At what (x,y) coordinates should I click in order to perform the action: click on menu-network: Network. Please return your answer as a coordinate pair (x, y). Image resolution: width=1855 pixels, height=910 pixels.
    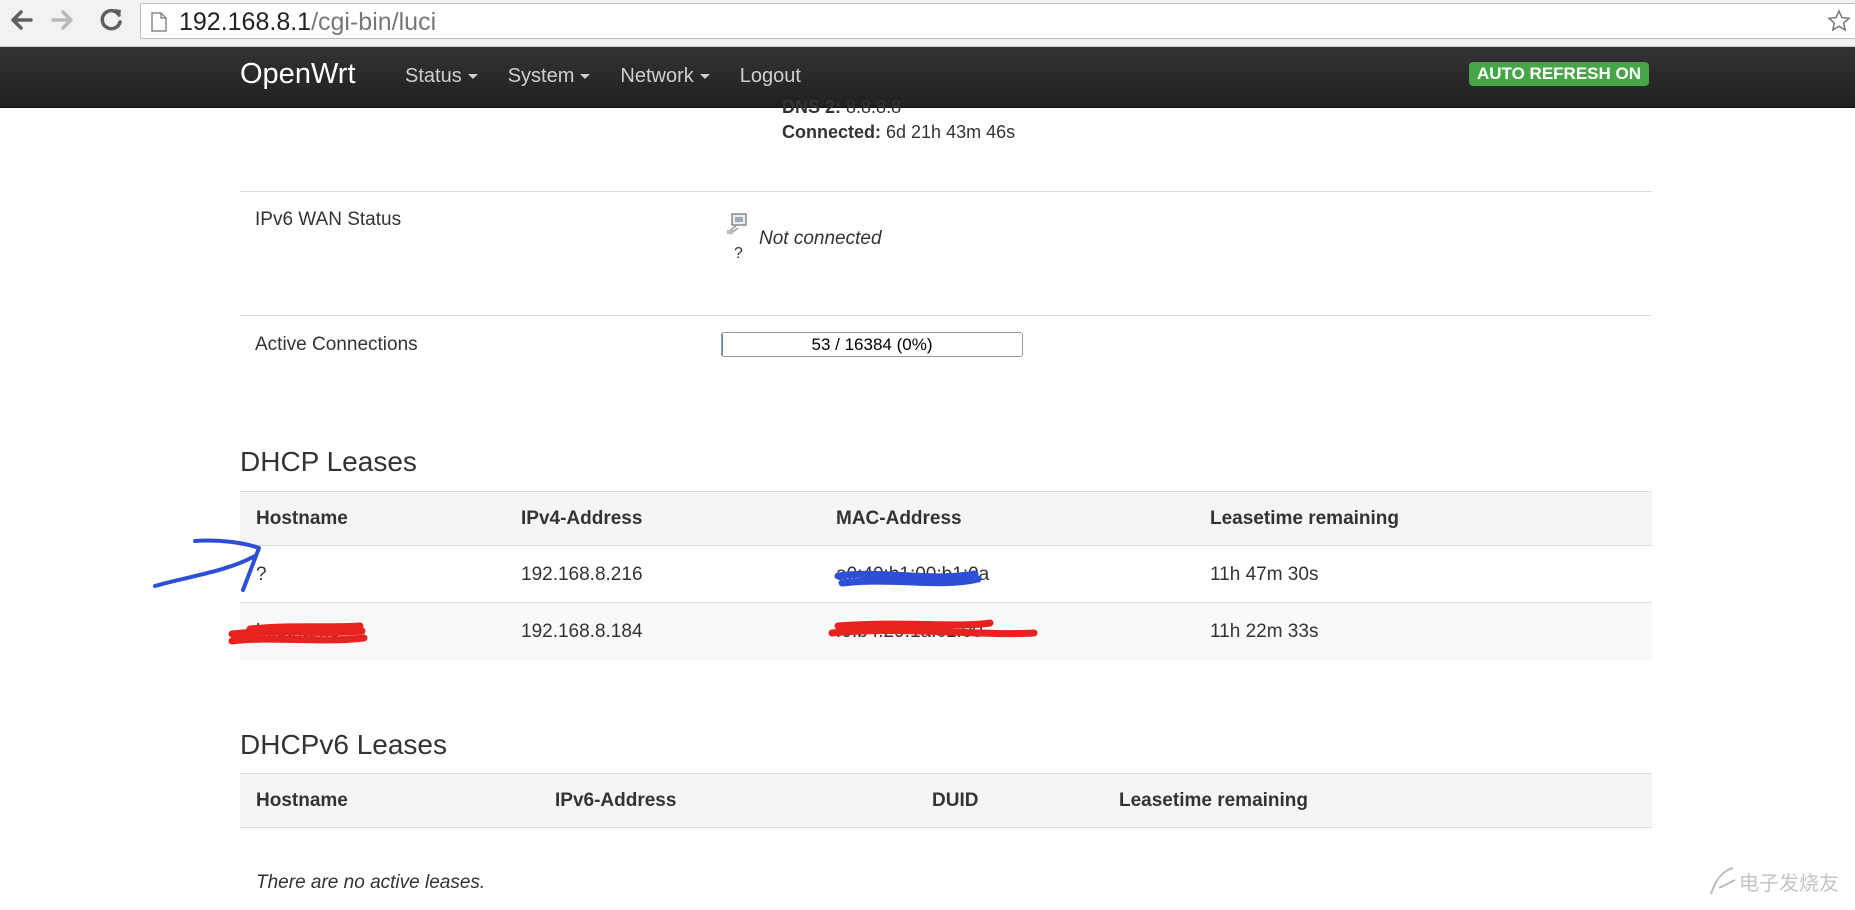
    Looking at the image, I should click on (665, 76).